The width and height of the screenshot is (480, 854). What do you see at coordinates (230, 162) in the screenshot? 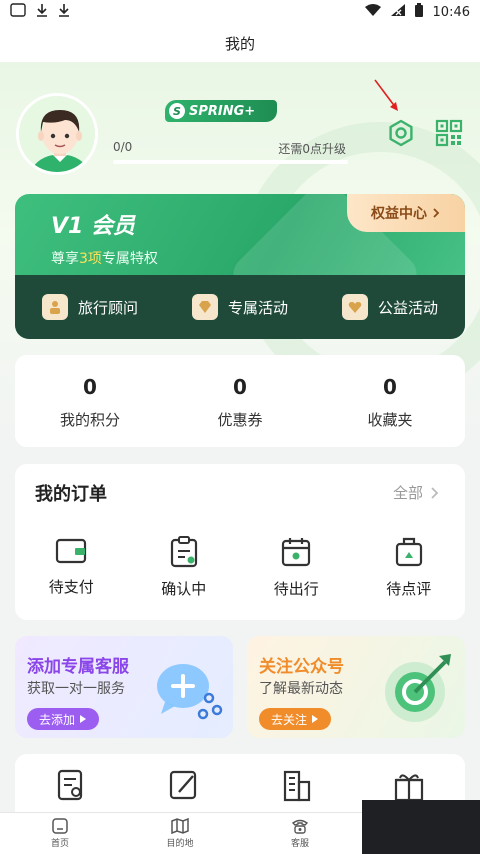
I see `growth-progress-bar` at bounding box center [230, 162].